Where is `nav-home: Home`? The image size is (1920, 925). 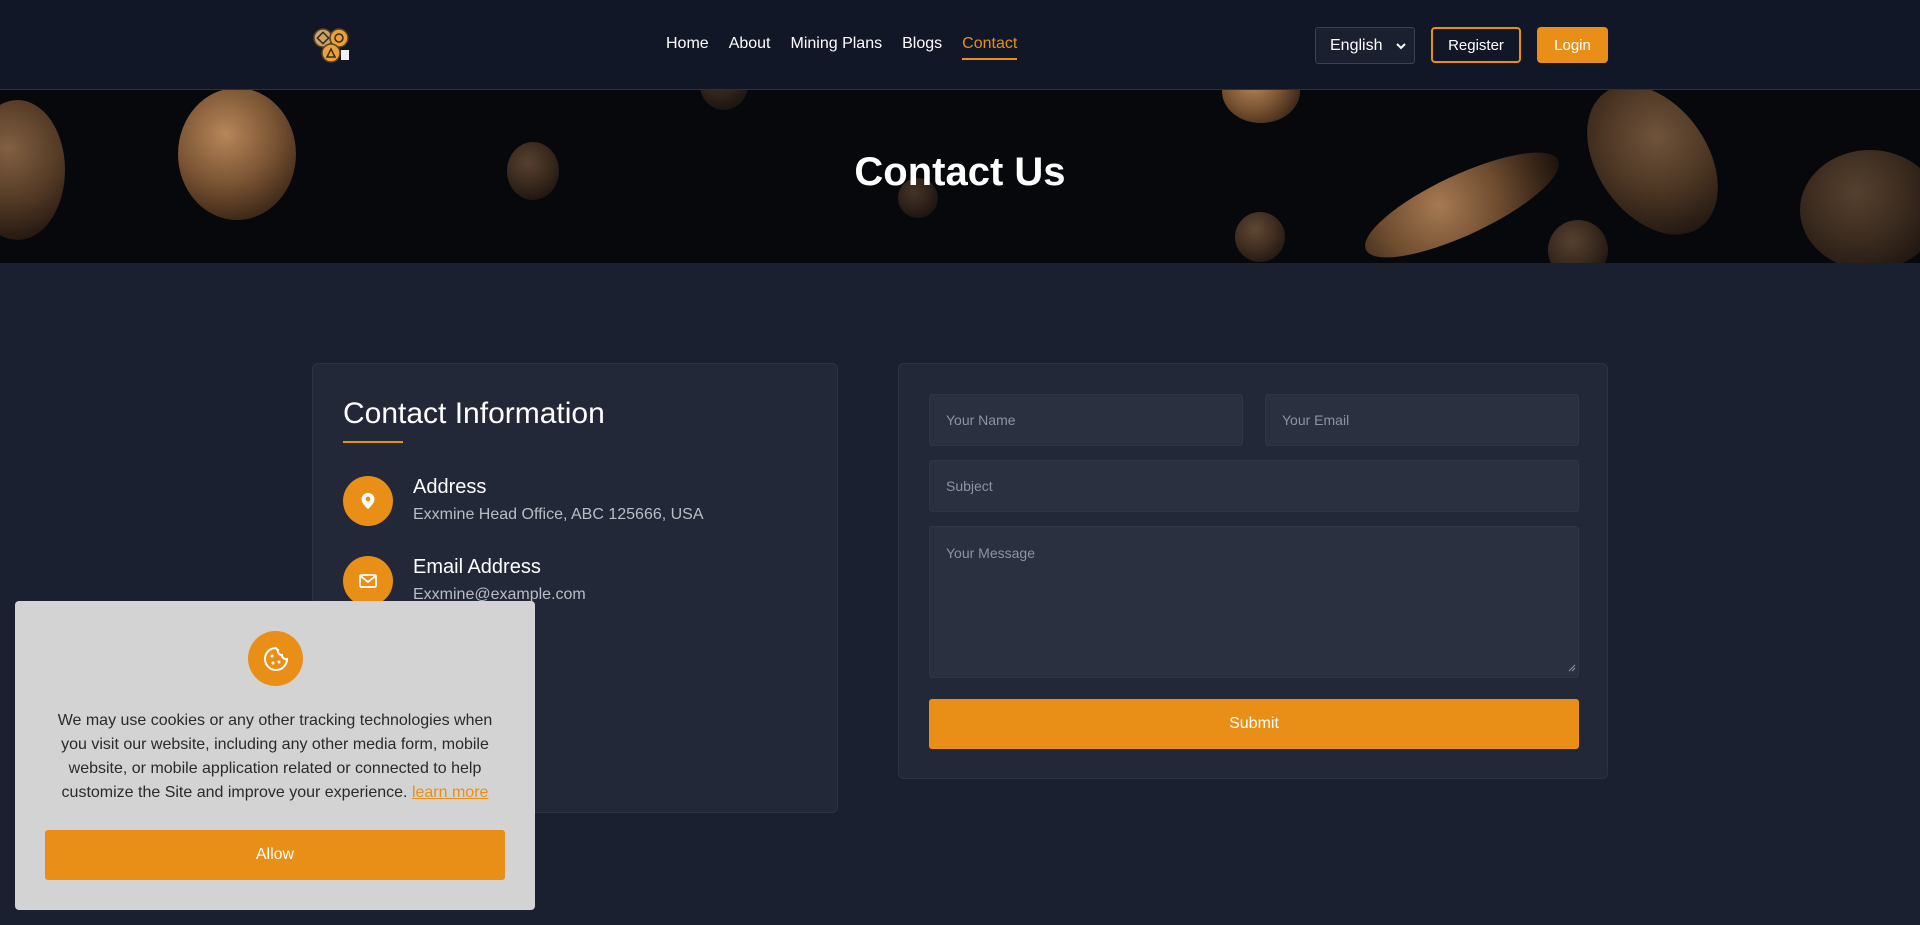 nav-home: Home is located at coordinates (687, 47).